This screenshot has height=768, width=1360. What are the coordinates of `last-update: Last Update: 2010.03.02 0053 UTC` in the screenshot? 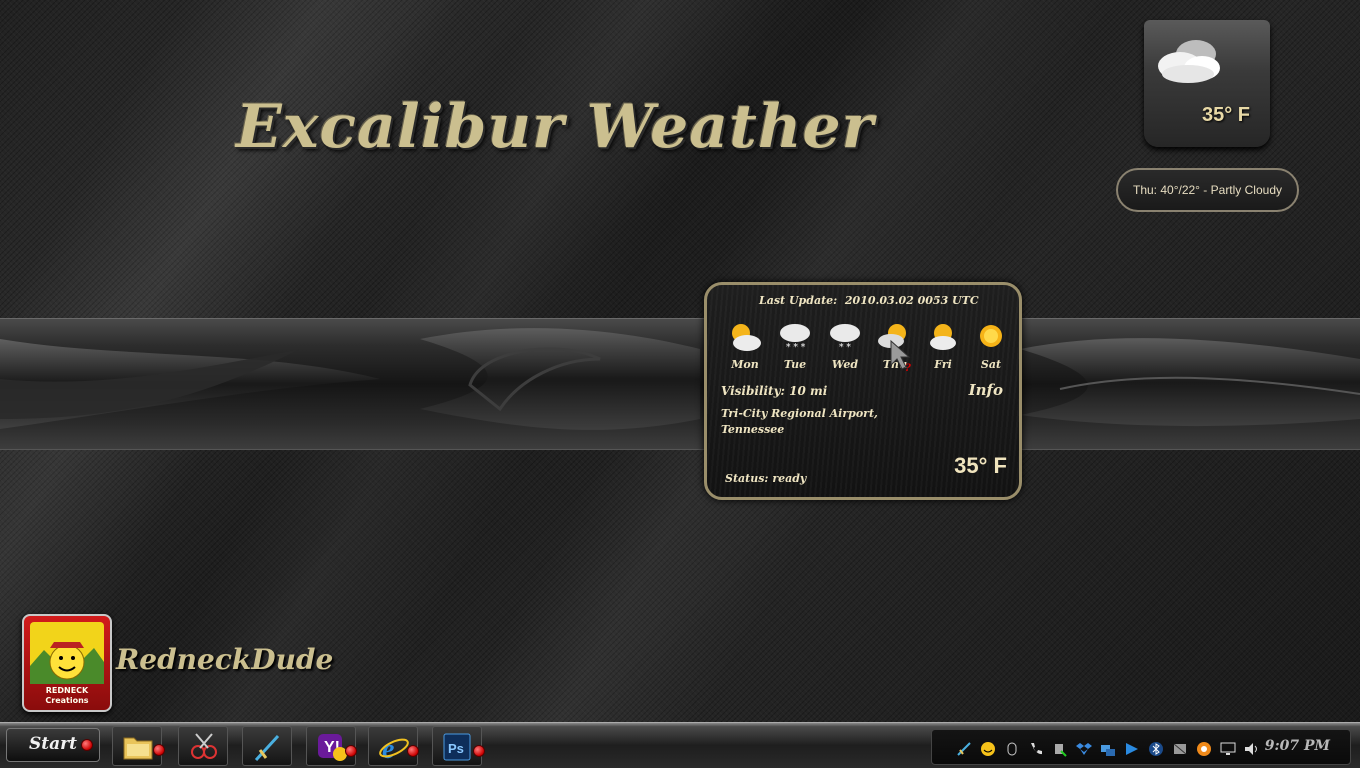 It's located at (869, 300).